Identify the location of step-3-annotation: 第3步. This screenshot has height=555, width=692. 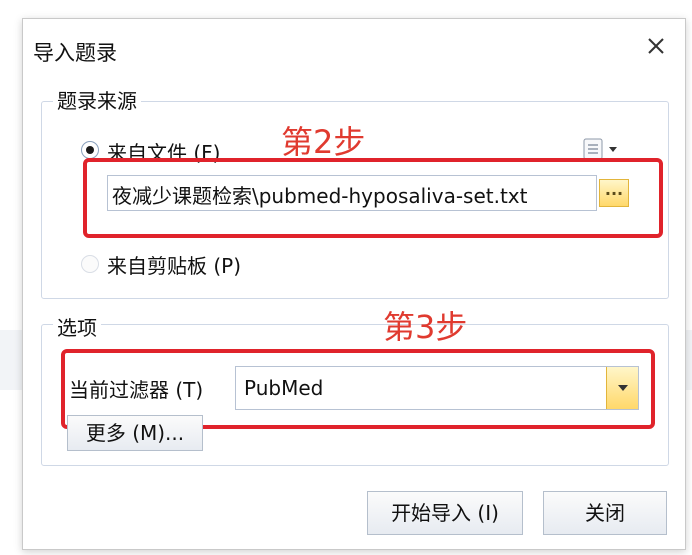
(425, 327).